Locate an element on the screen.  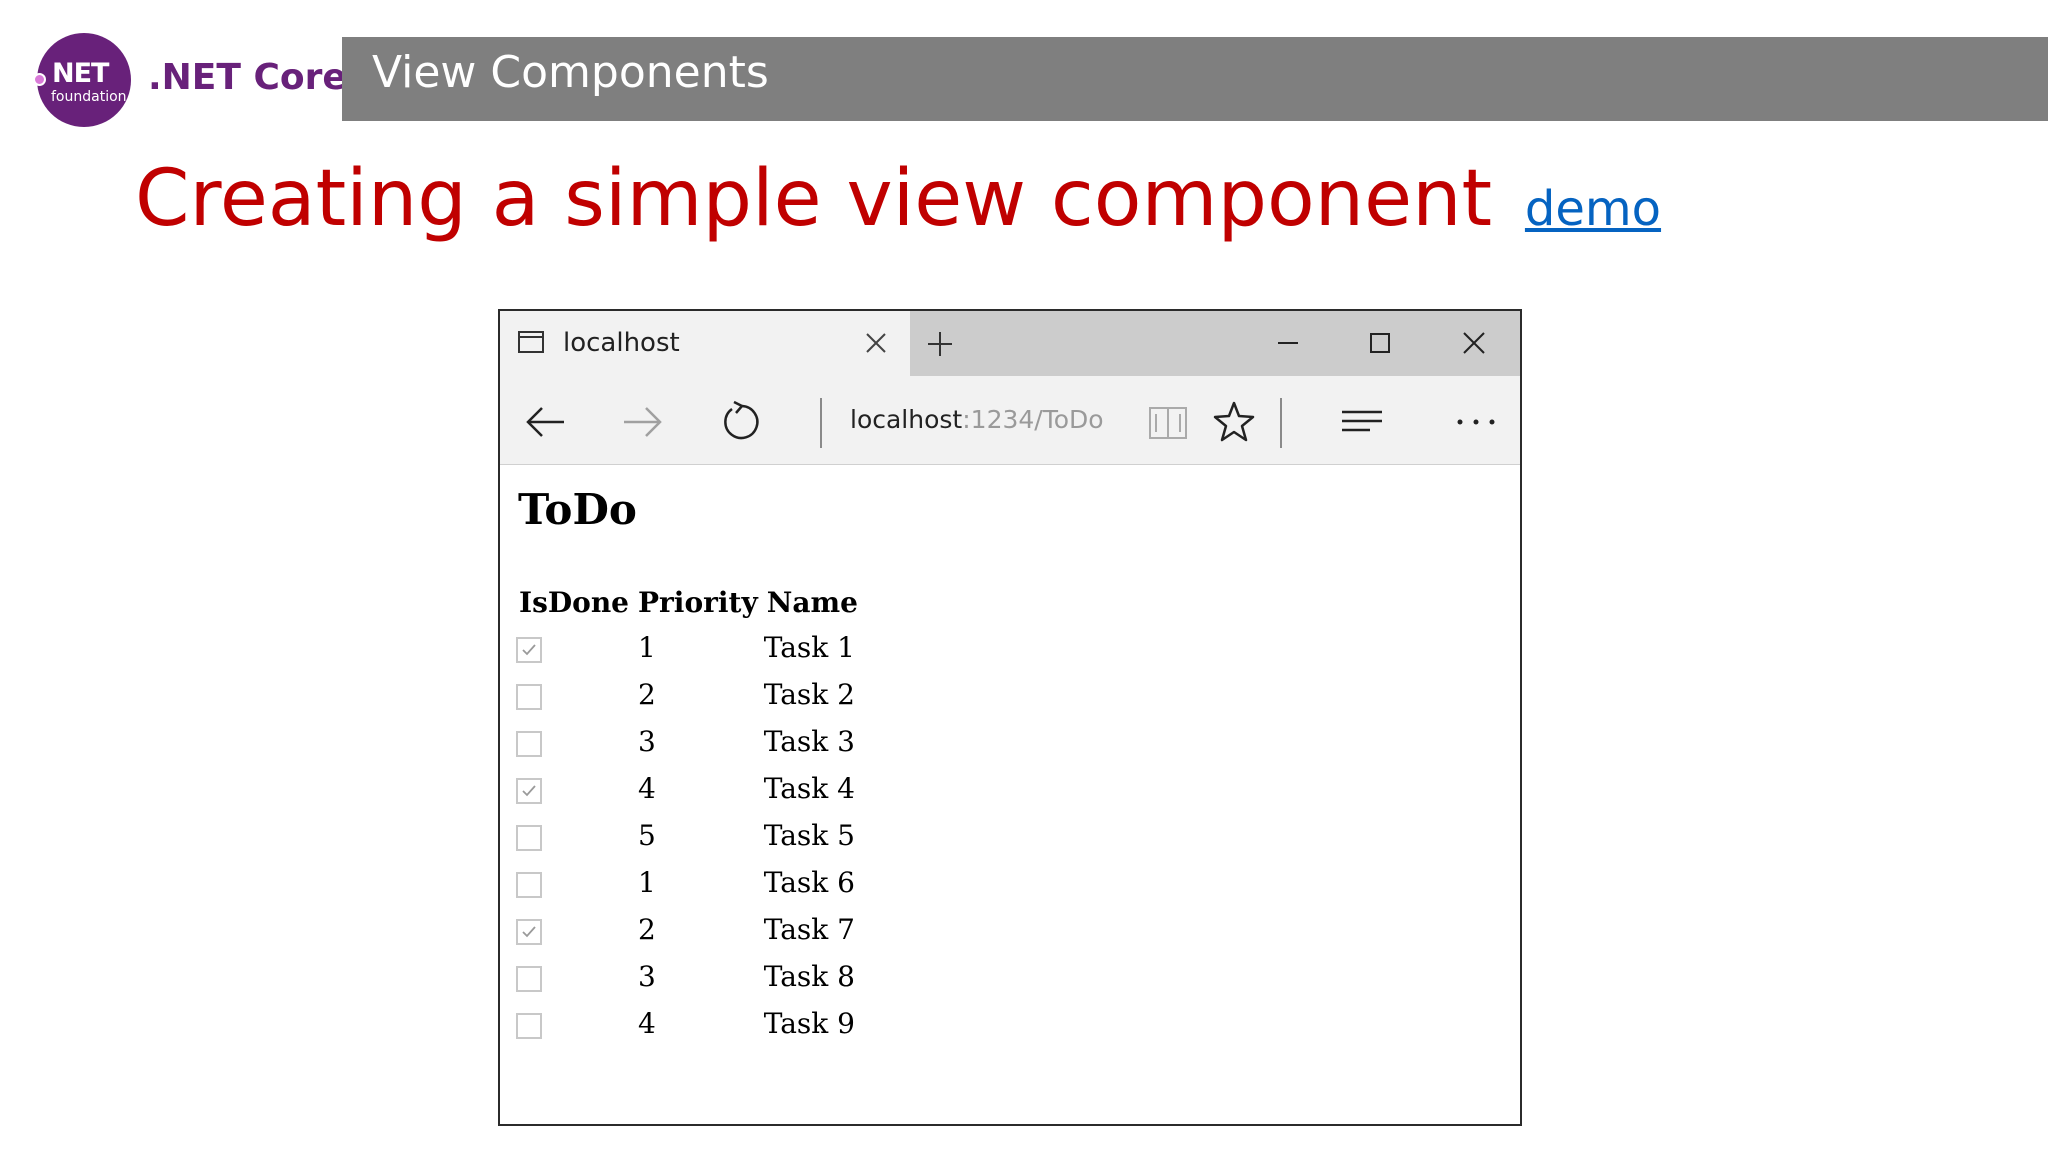
table-row: 5 Task 5 is located at coordinates (690, 835).